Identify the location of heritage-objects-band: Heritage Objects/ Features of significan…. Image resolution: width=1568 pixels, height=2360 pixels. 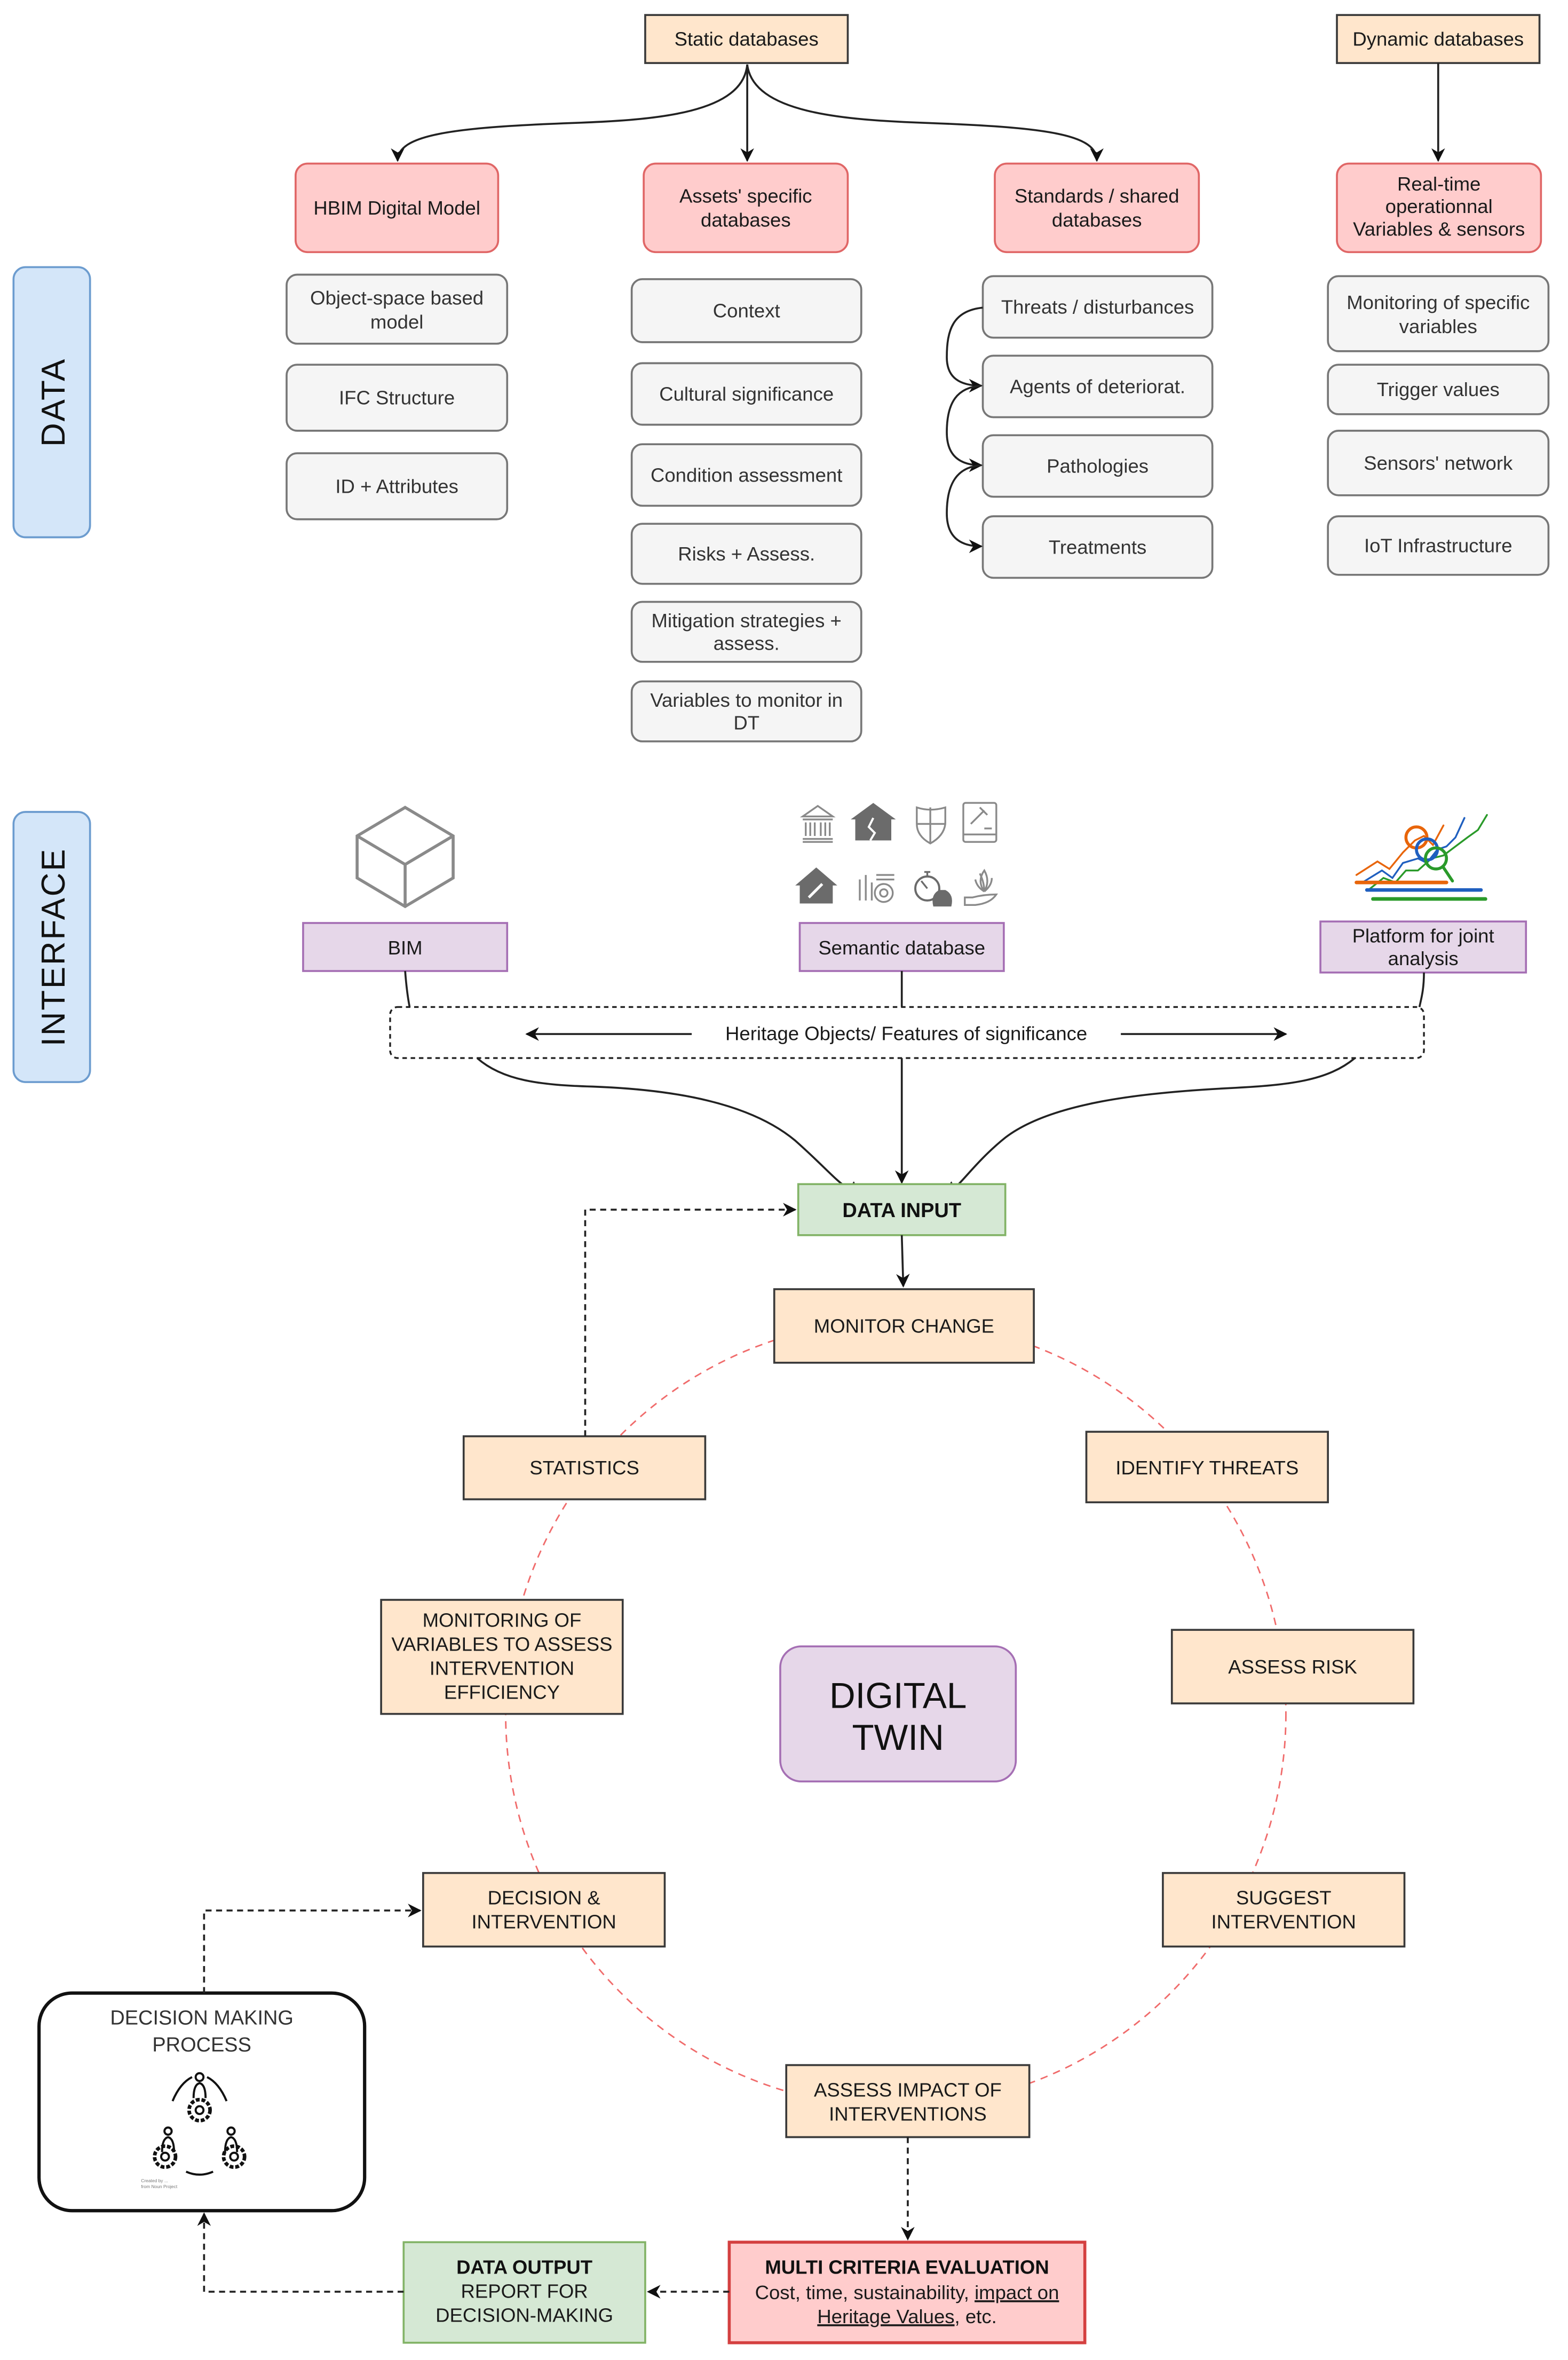
(907, 1032).